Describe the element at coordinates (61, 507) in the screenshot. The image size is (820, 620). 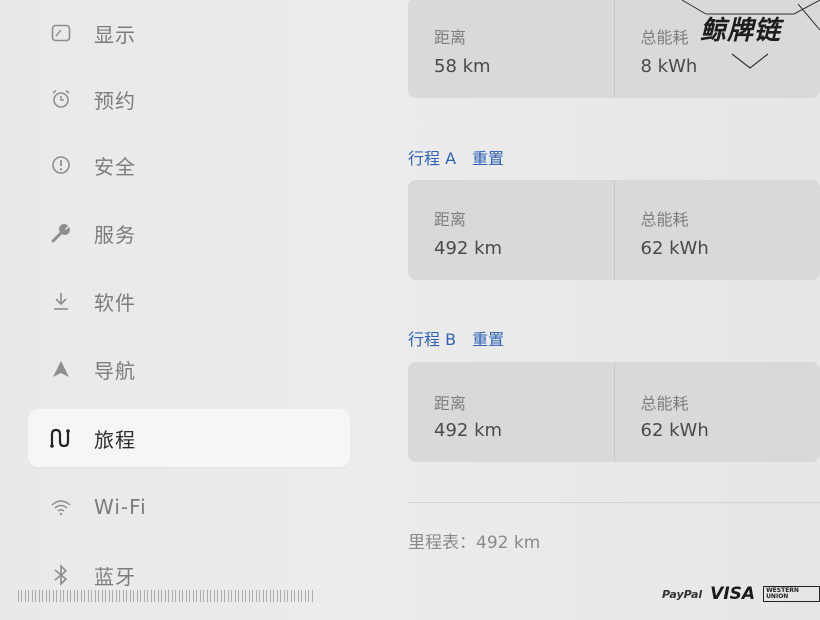
I see `wifi-icon` at that location.